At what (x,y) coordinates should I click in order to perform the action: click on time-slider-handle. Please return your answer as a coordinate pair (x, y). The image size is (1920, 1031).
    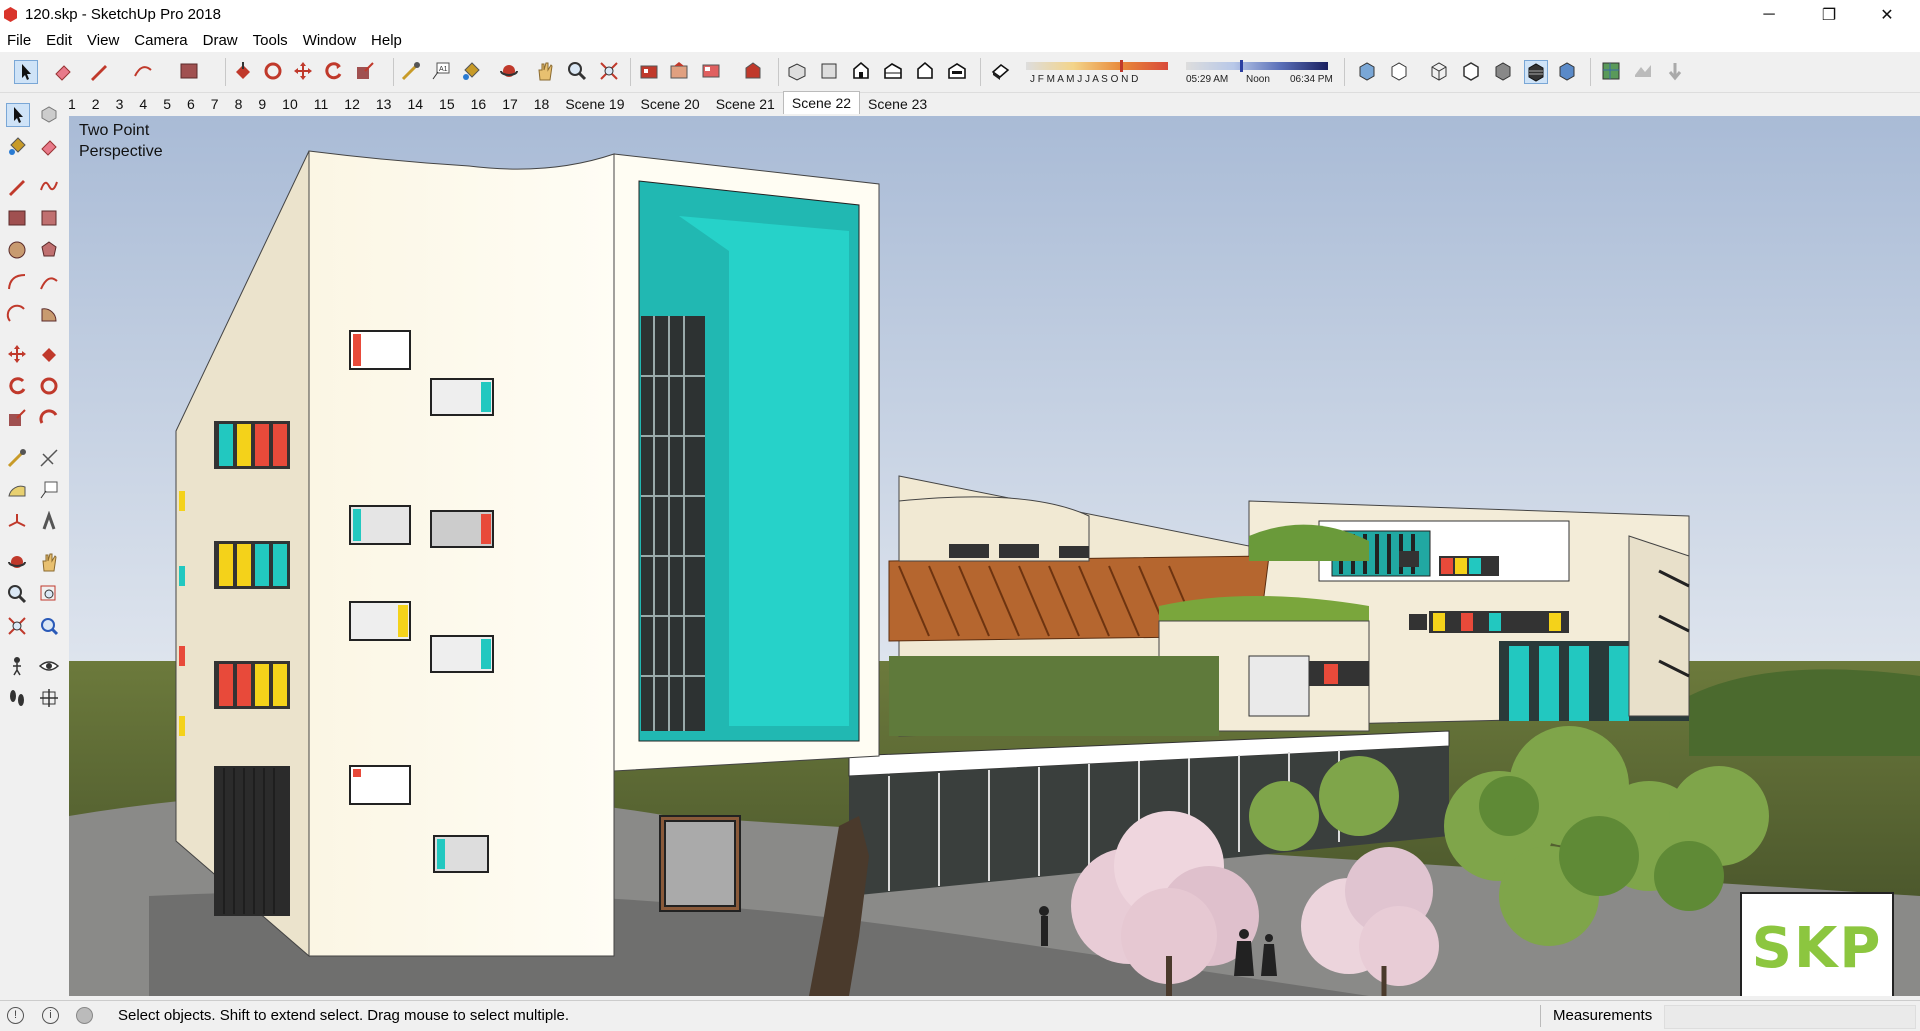
    Looking at the image, I should click on (1241, 66).